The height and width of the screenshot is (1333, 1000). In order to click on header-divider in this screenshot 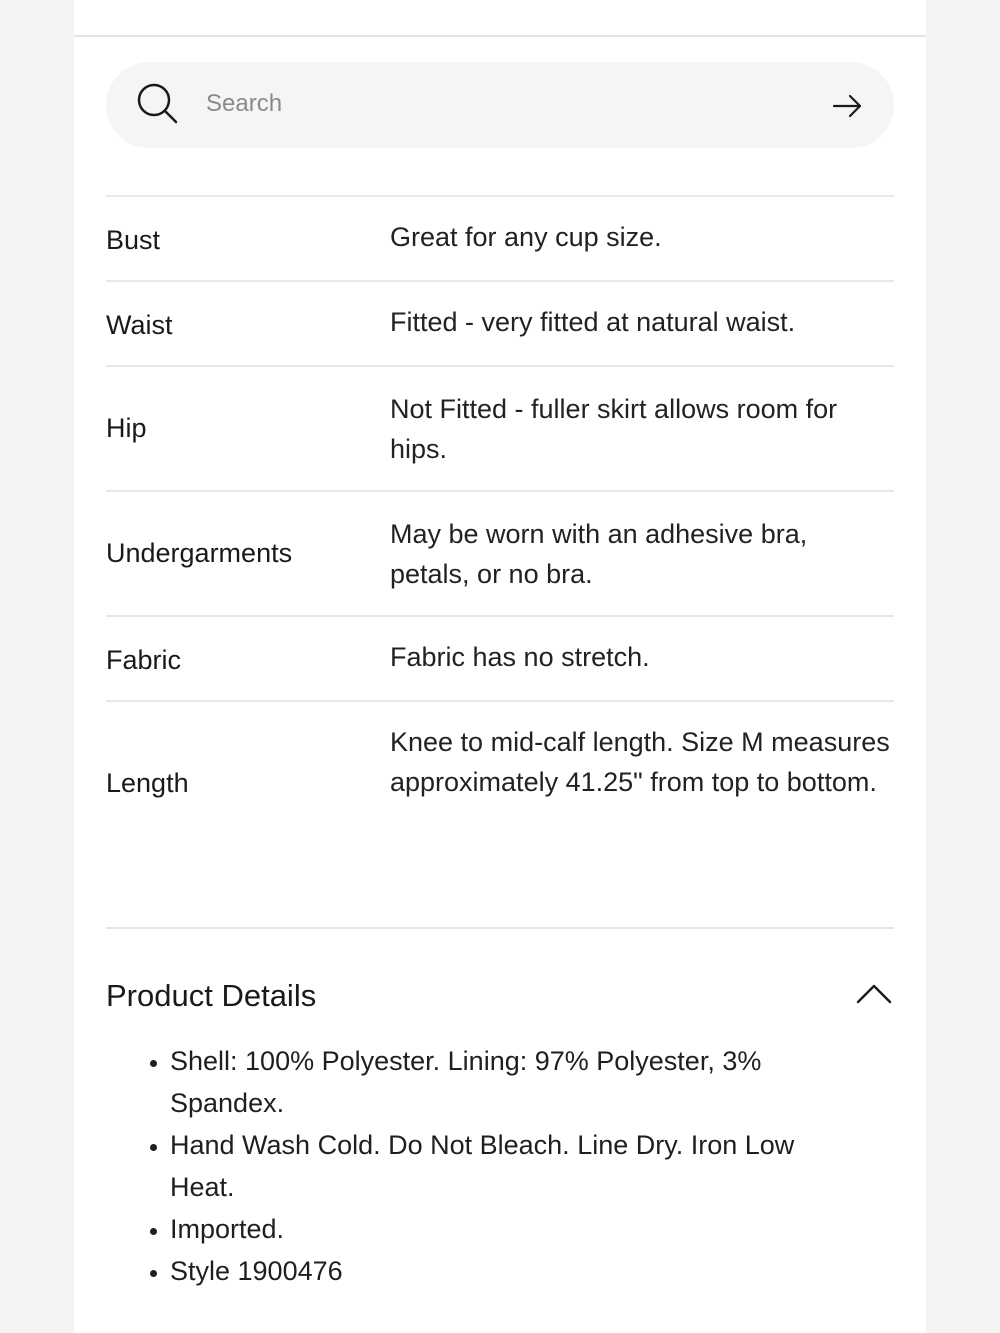, I will do `click(500, 36)`.